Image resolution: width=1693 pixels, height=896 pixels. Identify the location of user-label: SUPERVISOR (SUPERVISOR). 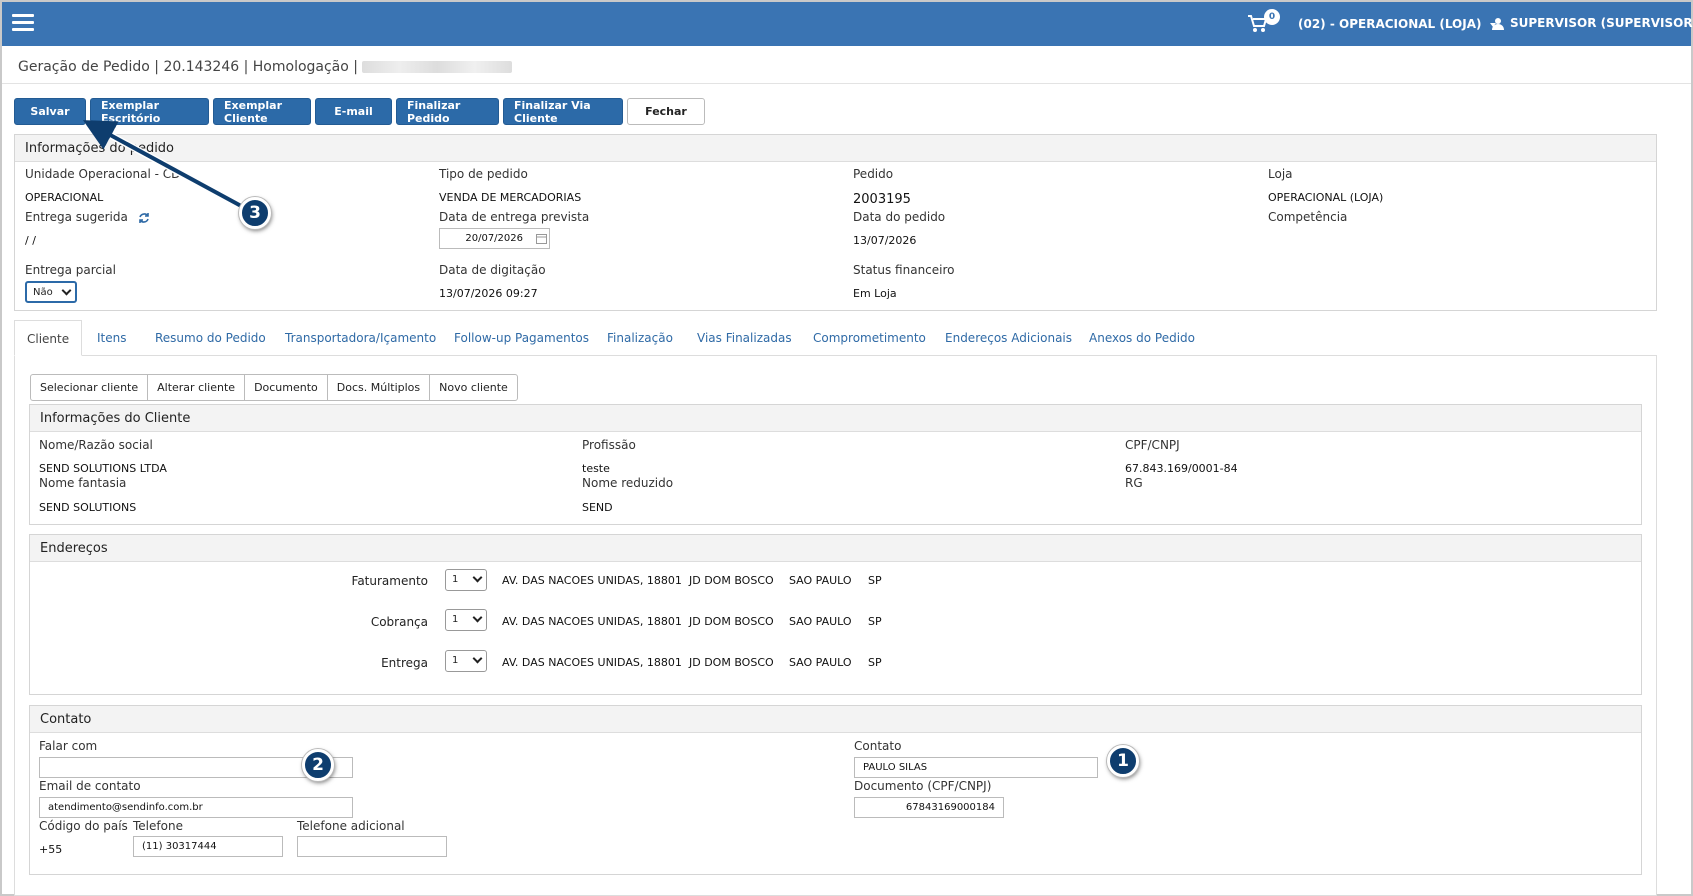
(1601, 23).